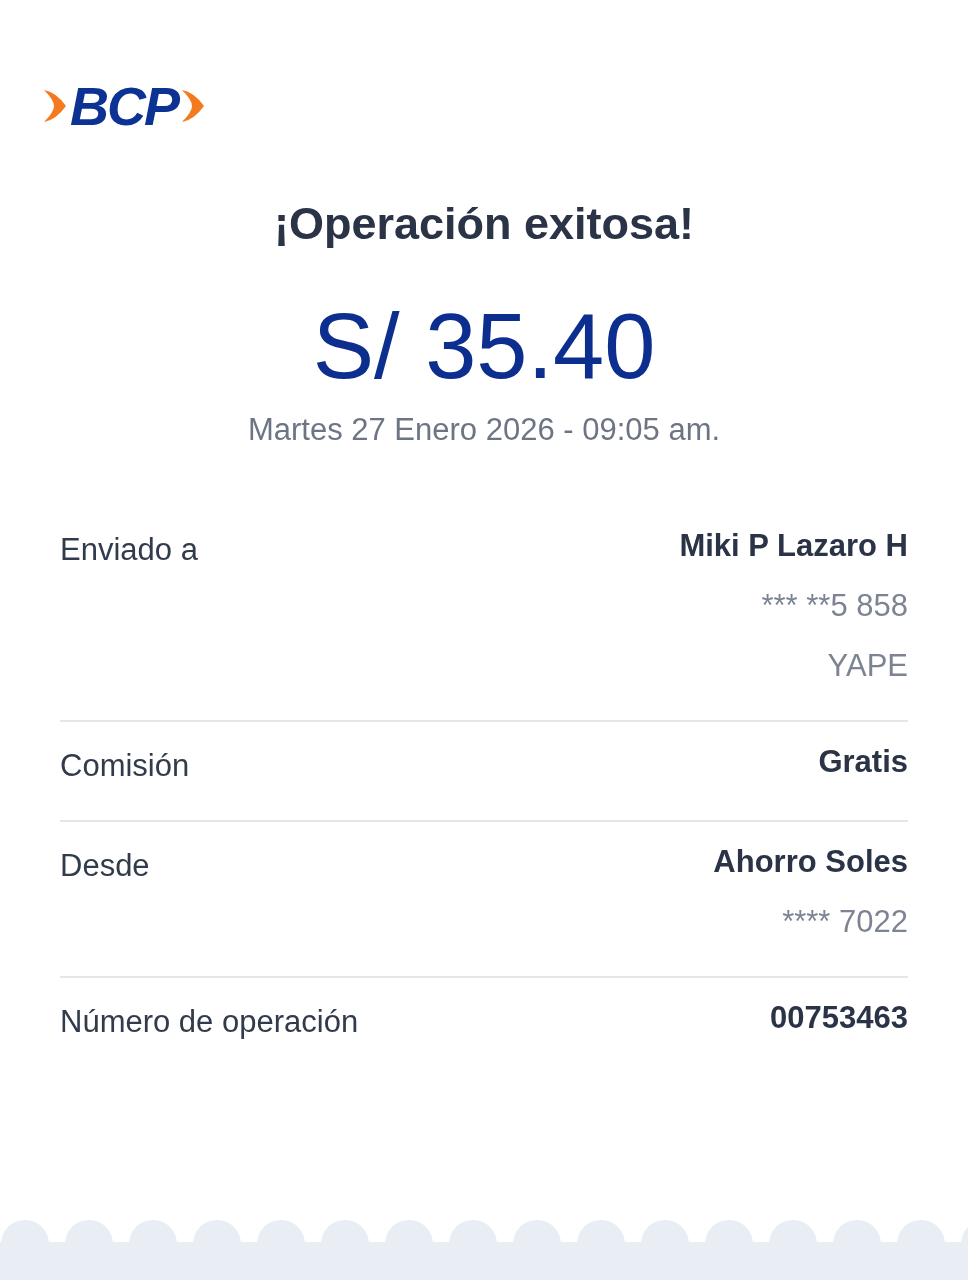 Image resolution: width=968 pixels, height=1280 pixels. I want to click on detail-label: Desde, so click(105, 866).